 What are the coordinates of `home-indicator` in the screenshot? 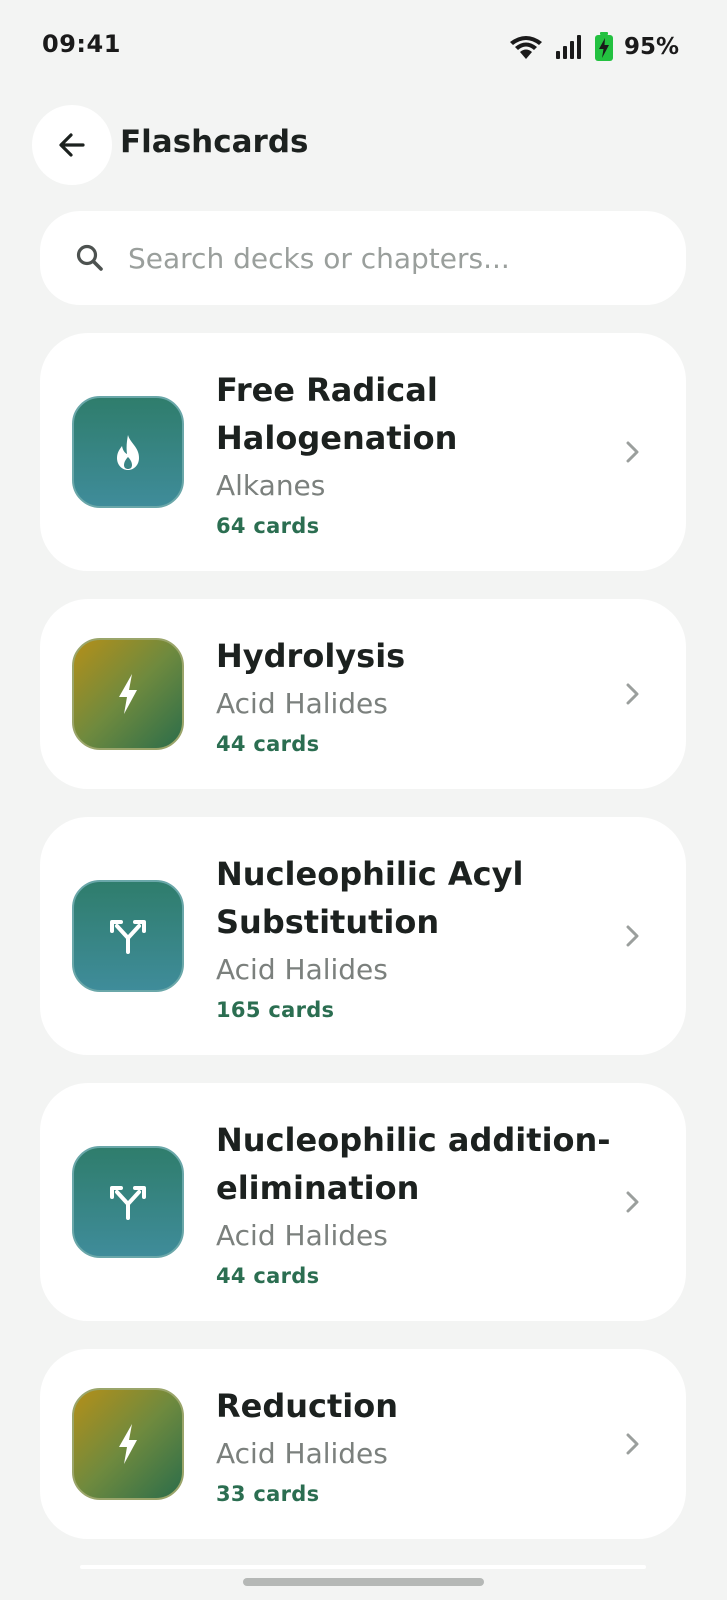 It's located at (363, 1582).